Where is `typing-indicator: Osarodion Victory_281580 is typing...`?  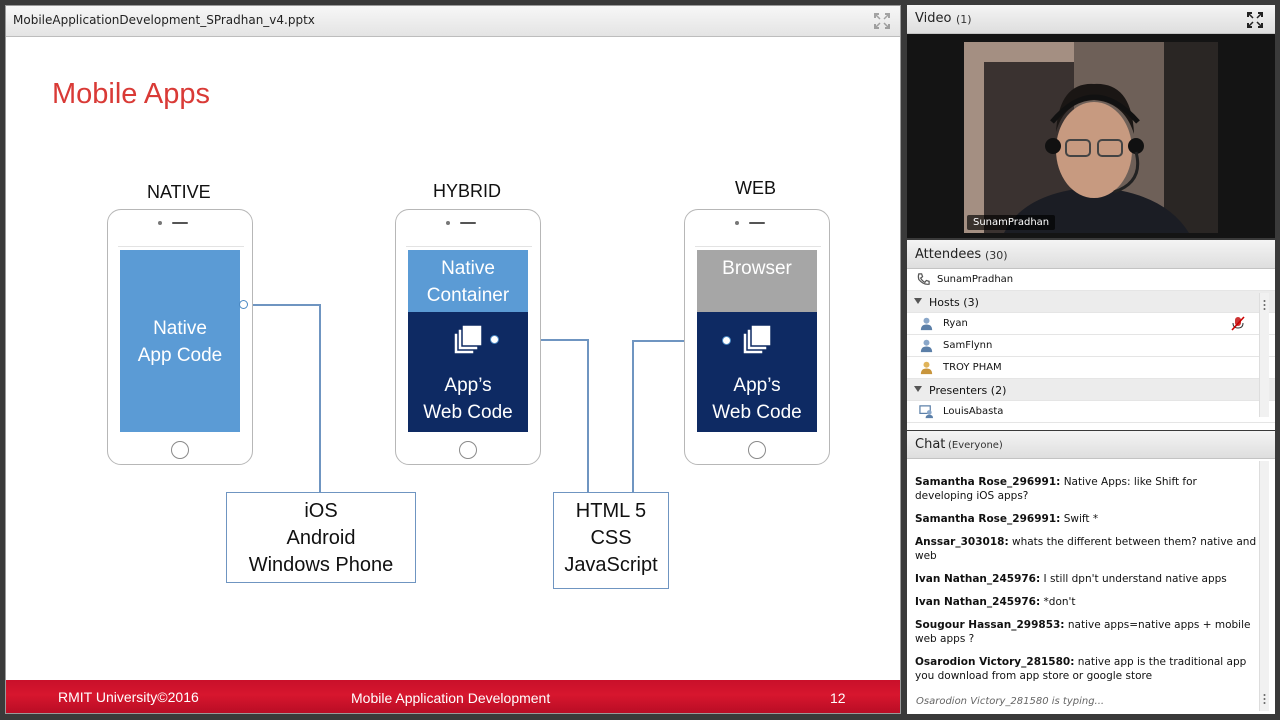
typing-indicator: Osarodion Victory_281580 is typing... is located at coordinates (1010, 701).